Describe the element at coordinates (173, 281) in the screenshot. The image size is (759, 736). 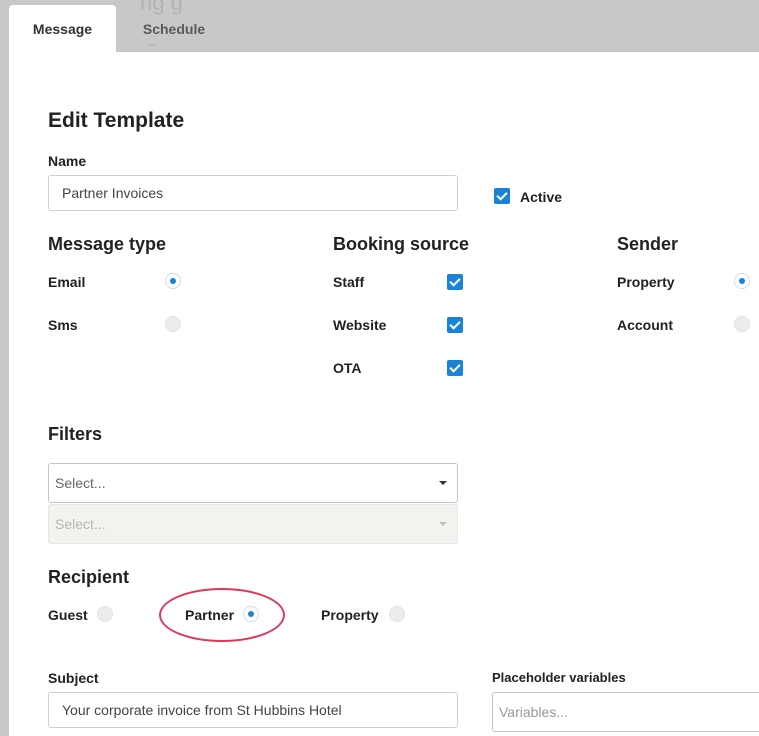
I see `email-radio` at that location.